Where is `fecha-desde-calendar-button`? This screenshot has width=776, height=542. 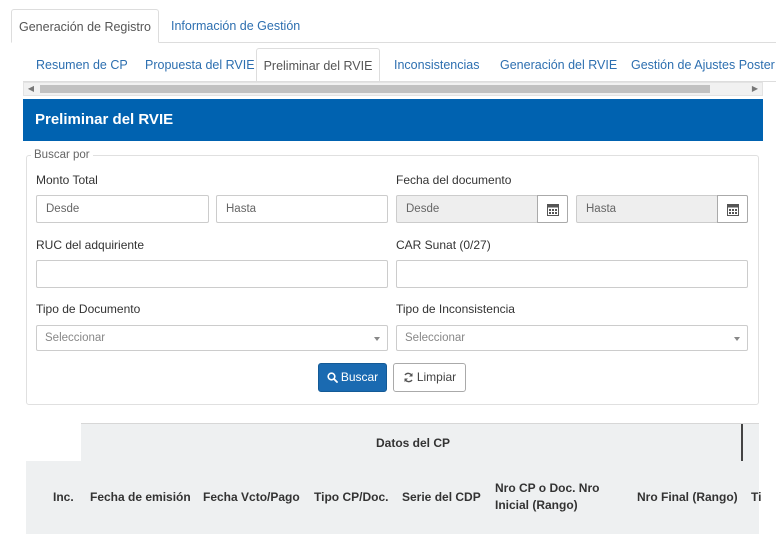
fecha-desde-calendar-button is located at coordinates (552, 209).